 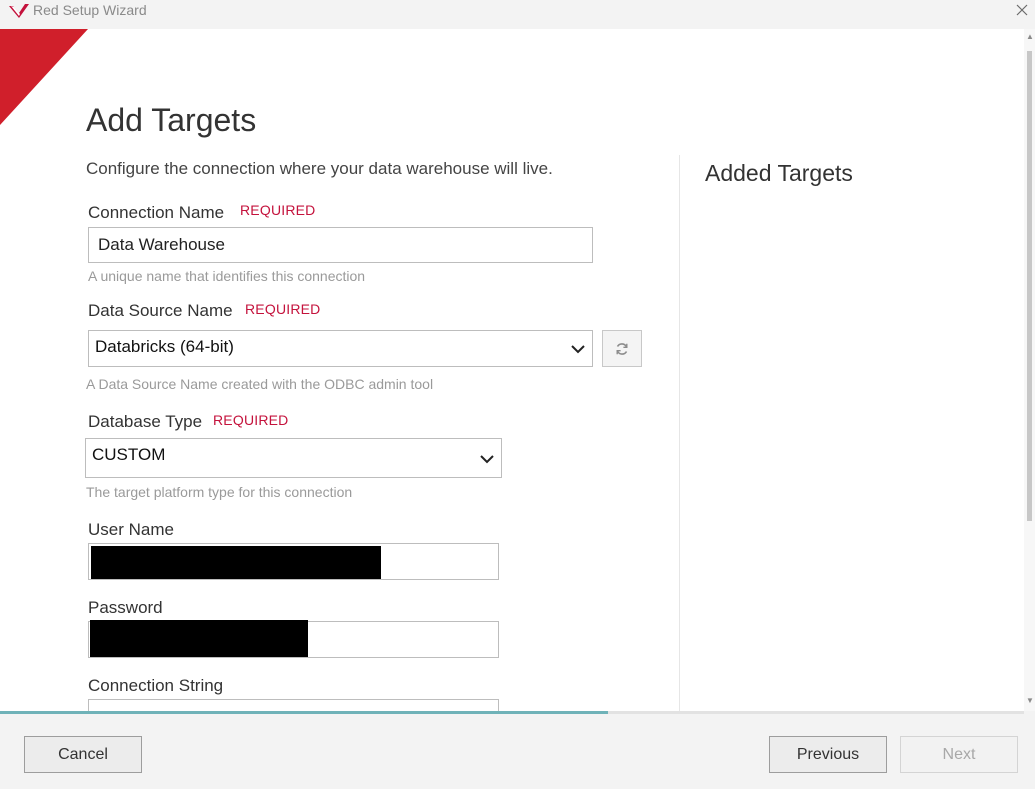 I want to click on connection-name-input: Data Warehouse, so click(x=340, y=245).